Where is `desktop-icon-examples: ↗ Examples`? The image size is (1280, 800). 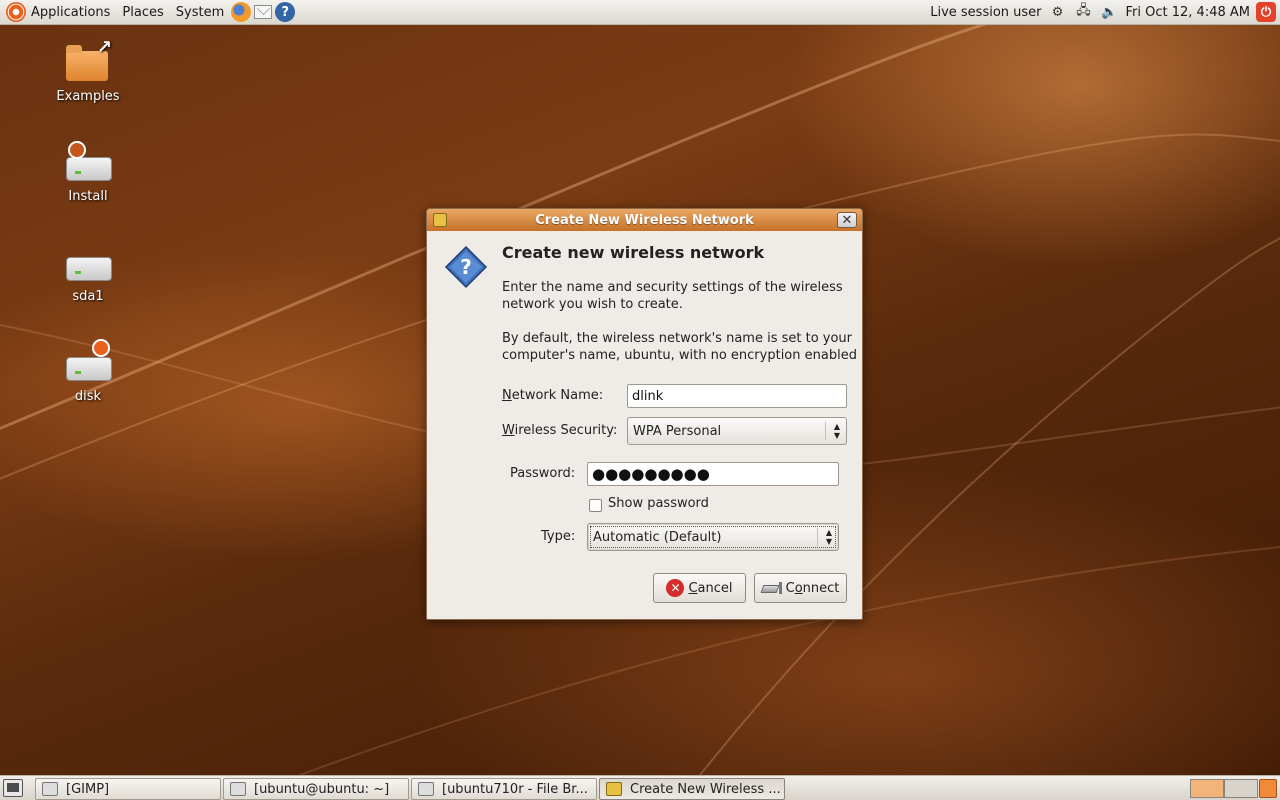
desktop-icon-examples: ↗ Examples is located at coordinates (88, 70).